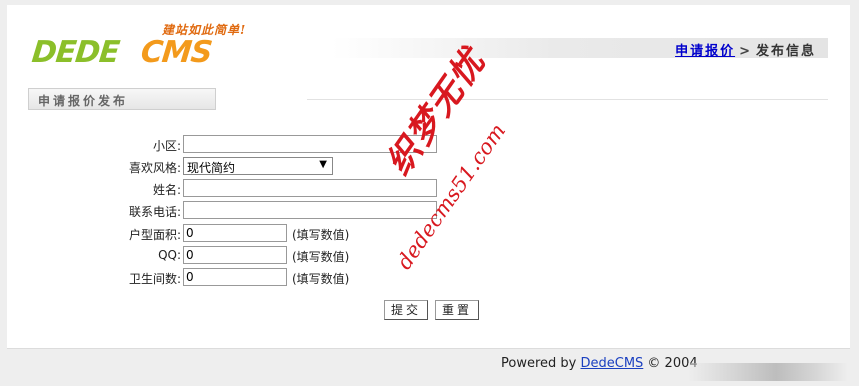 This screenshot has height=386, width=859. Describe the element at coordinates (154, 235) in the screenshot. I see `area-label: 户型面积:` at that location.